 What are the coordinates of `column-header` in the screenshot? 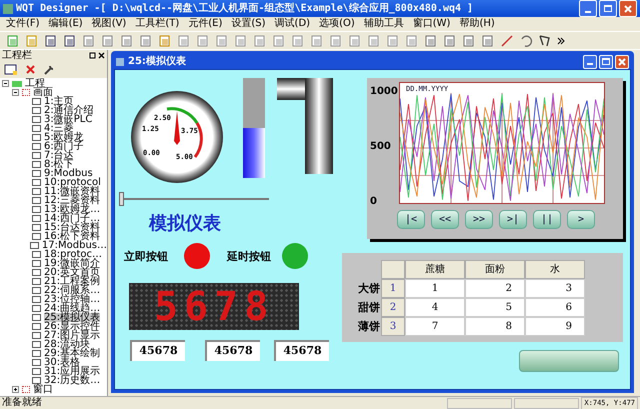 It's located at (393, 269).